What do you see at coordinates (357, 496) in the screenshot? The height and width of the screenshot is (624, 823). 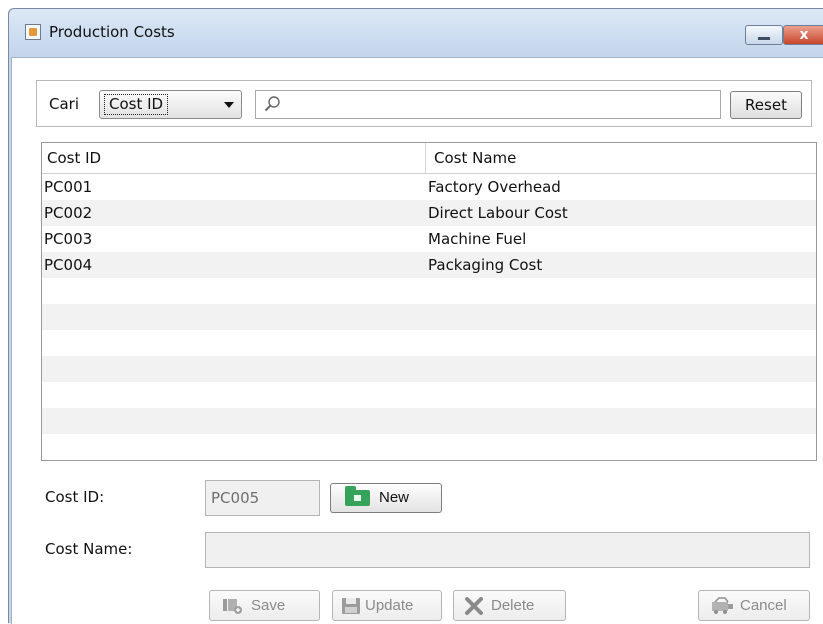 I see `folder-add-icon` at bounding box center [357, 496].